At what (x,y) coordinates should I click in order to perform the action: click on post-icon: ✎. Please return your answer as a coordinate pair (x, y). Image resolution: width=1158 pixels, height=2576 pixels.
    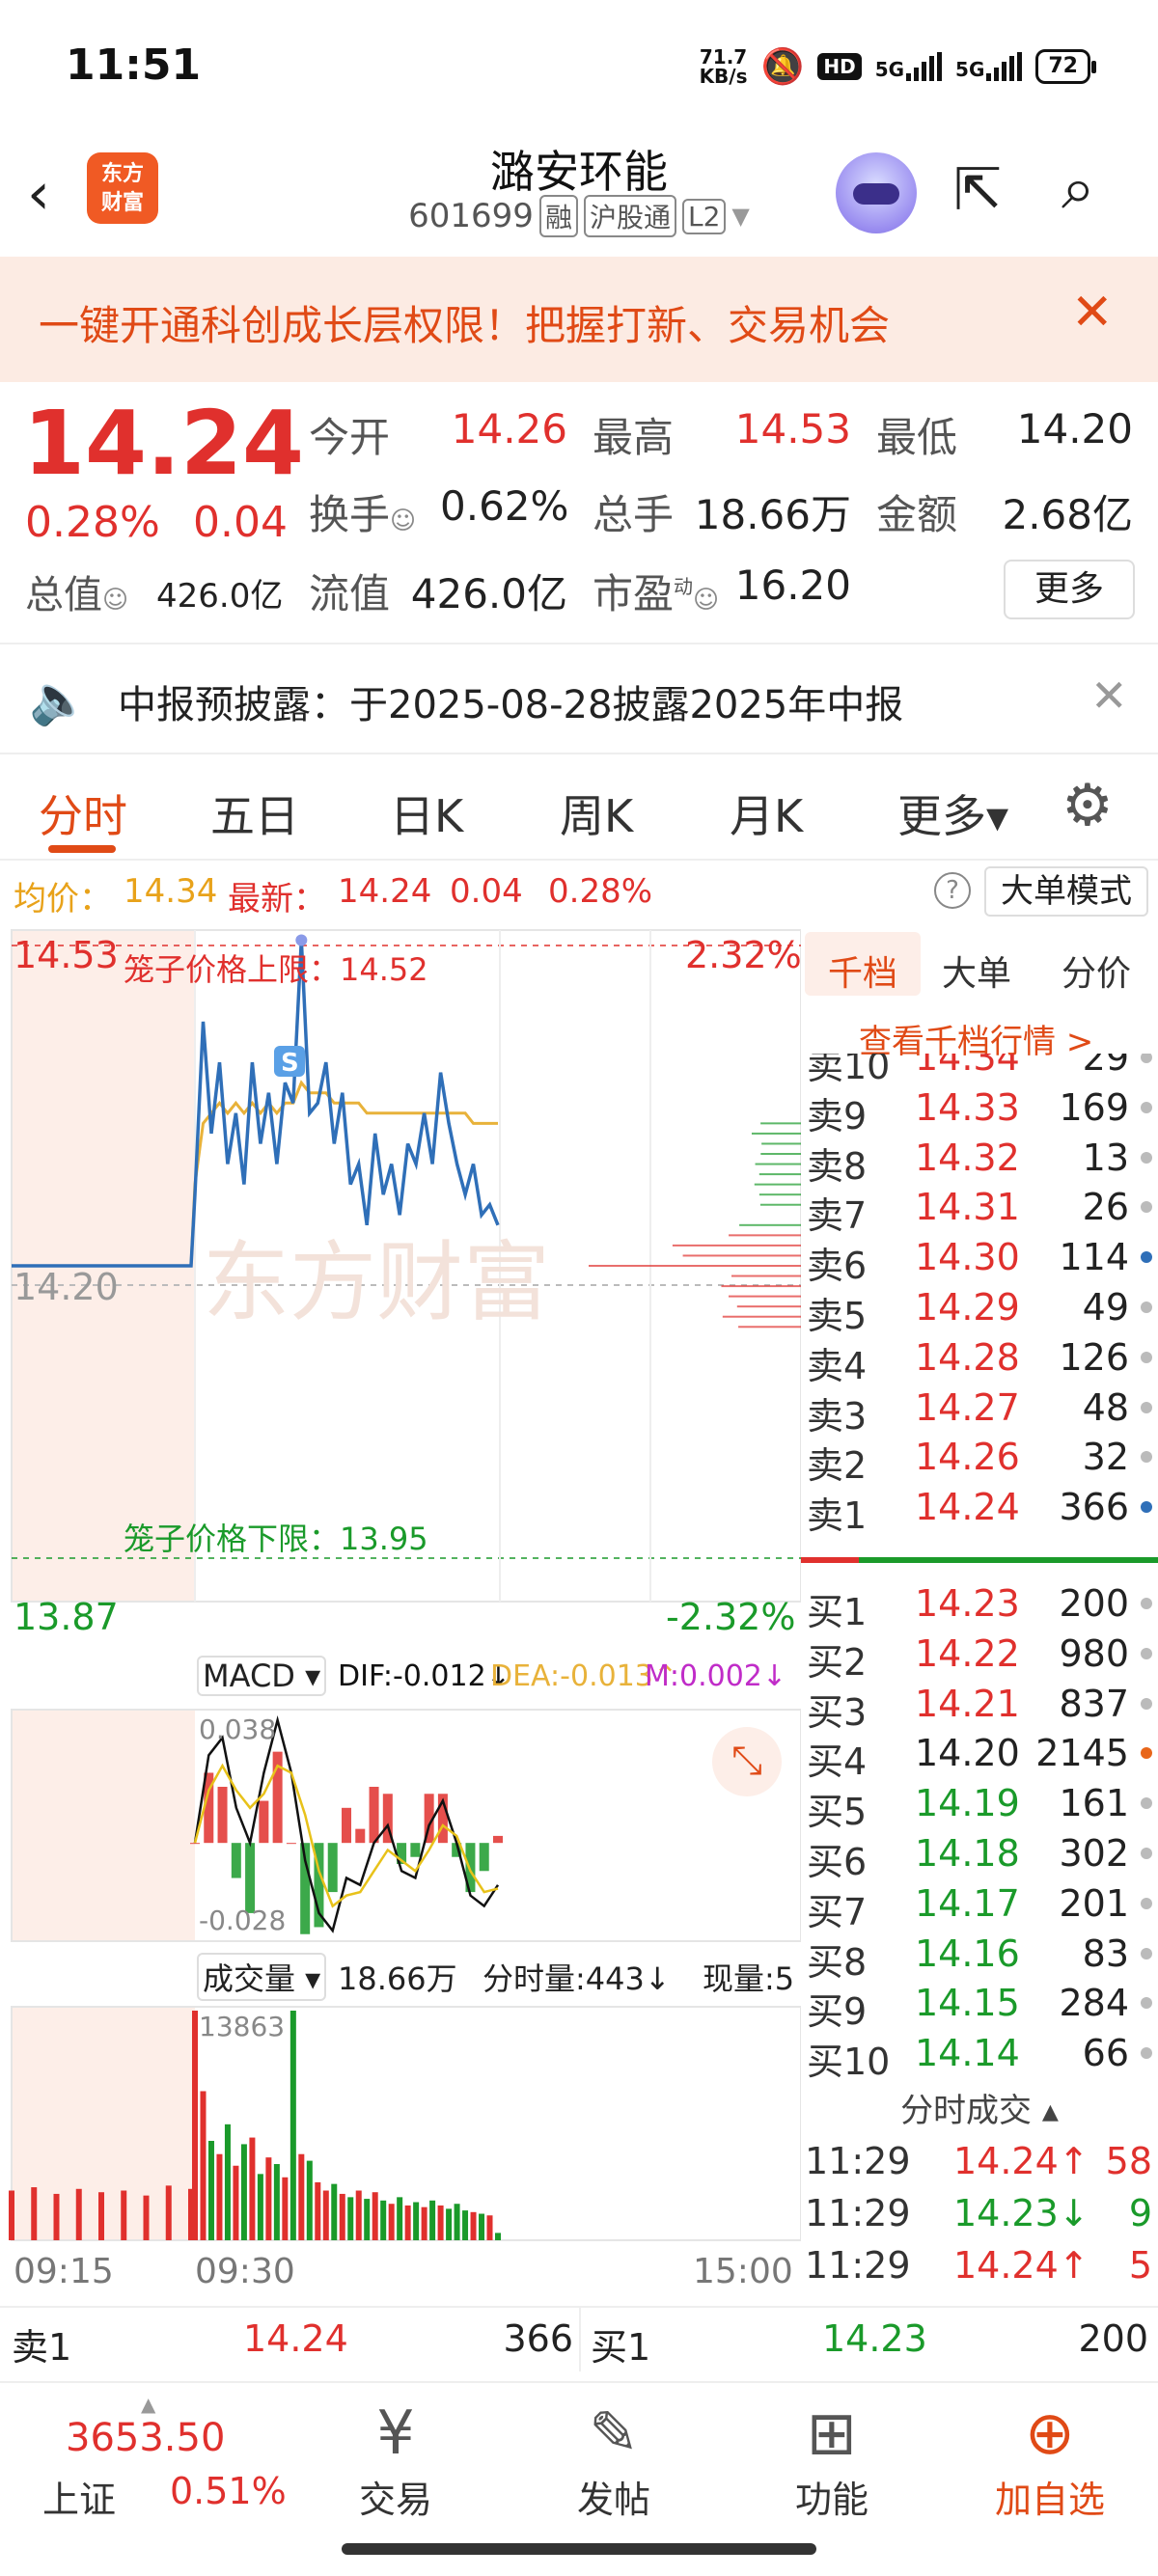
    Looking at the image, I should click on (614, 2433).